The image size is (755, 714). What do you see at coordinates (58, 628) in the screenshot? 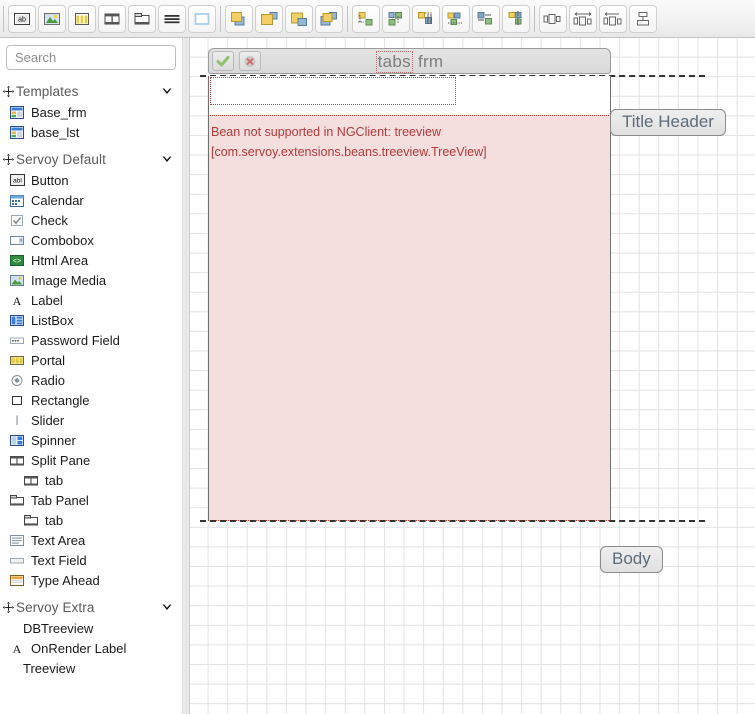
I see `palette-item-label: DBTreeview` at bounding box center [58, 628].